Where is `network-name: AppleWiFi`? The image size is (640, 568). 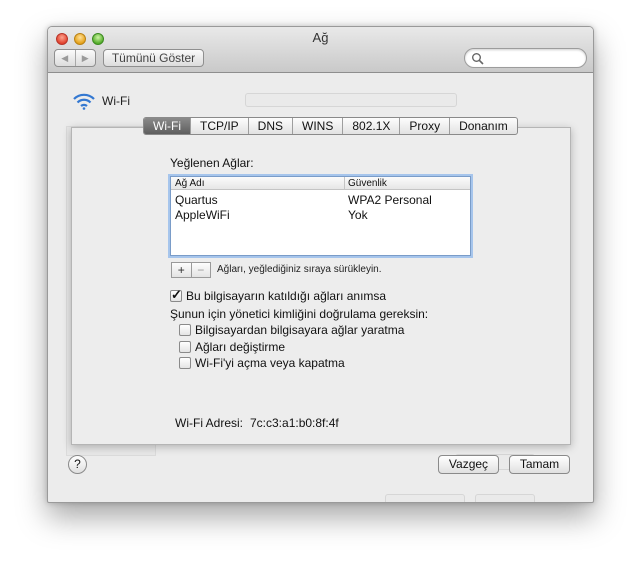 network-name: AppleWiFi is located at coordinates (202, 215).